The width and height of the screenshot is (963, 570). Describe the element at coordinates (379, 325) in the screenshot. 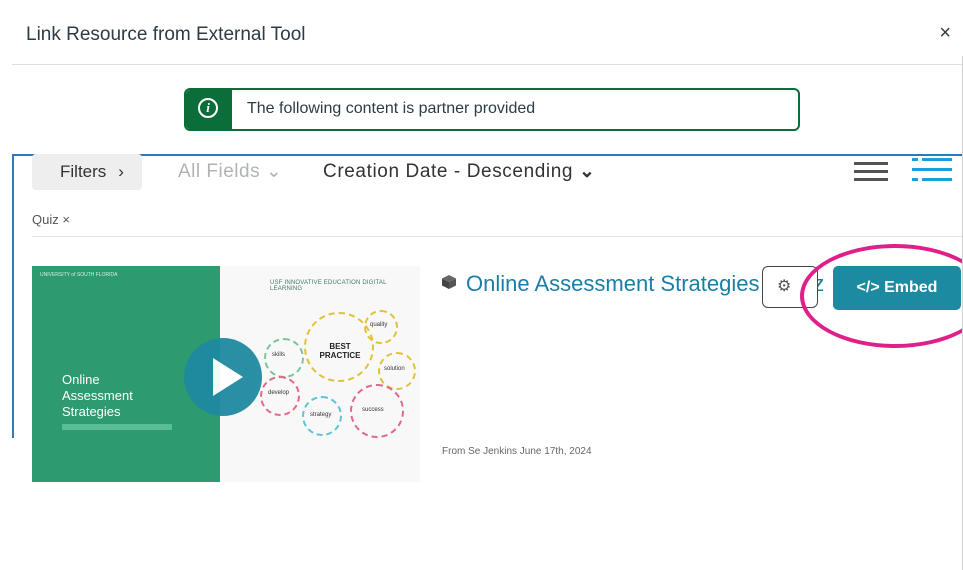

I see `gear-label: quality` at that location.